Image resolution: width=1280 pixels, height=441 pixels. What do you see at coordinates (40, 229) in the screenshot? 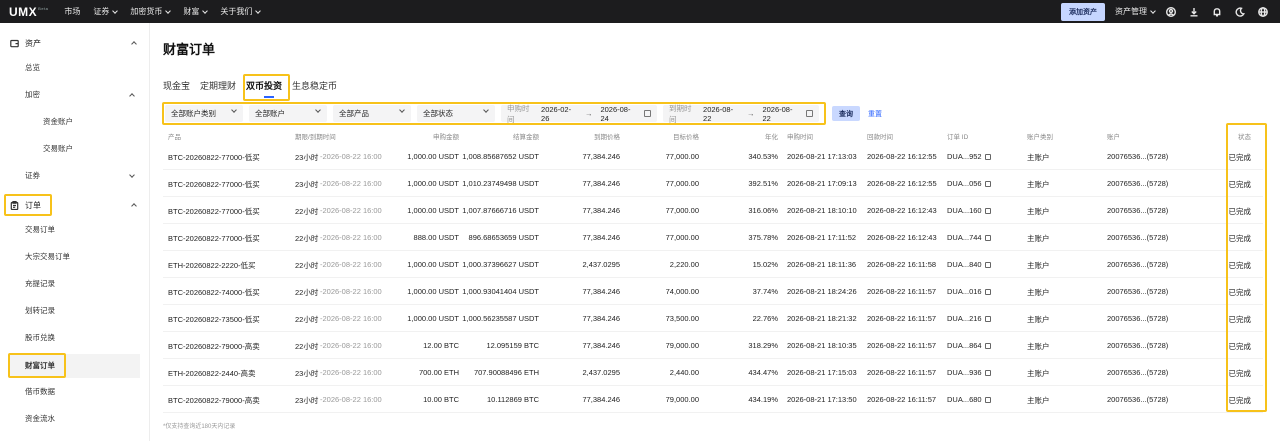
I see `sidebar-item-trade-orders: 交易订单` at bounding box center [40, 229].